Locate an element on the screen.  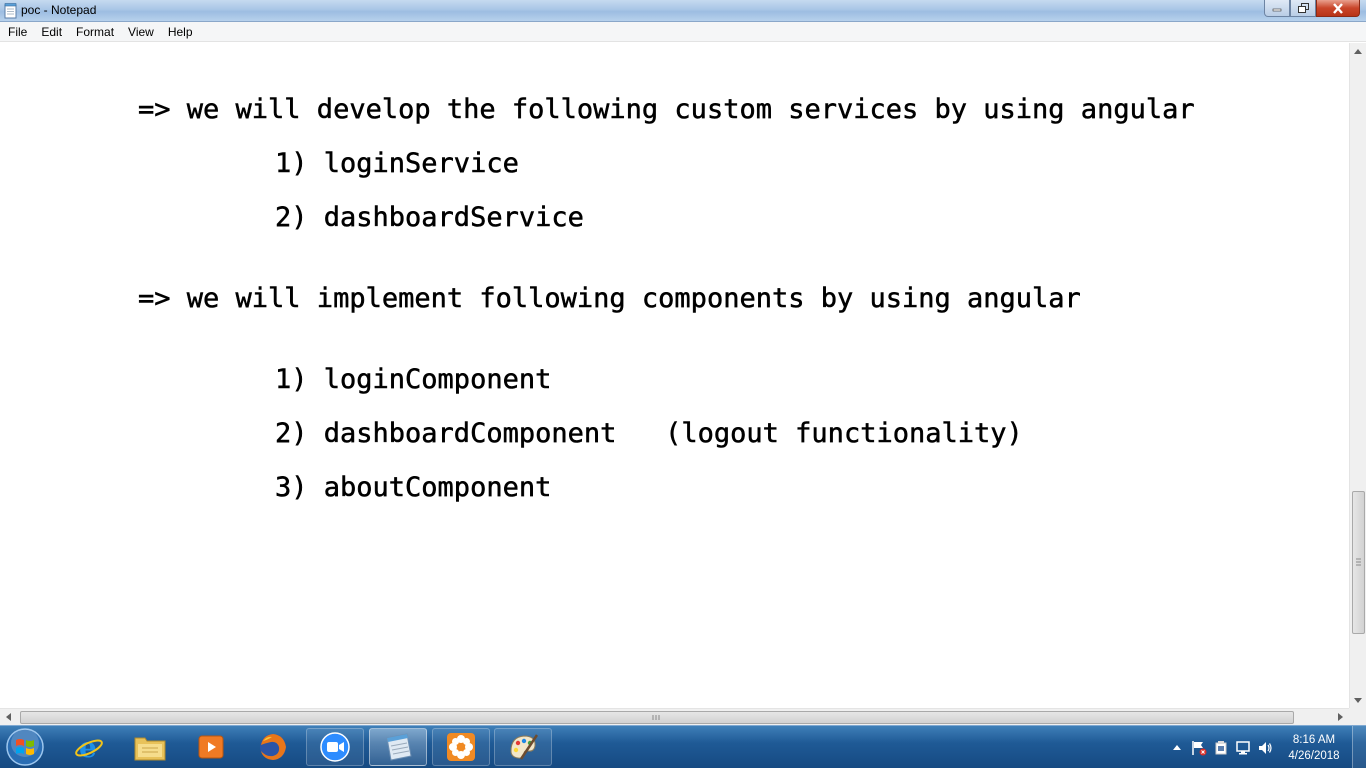
arrow-down-icon is located at coordinates (1358, 700).